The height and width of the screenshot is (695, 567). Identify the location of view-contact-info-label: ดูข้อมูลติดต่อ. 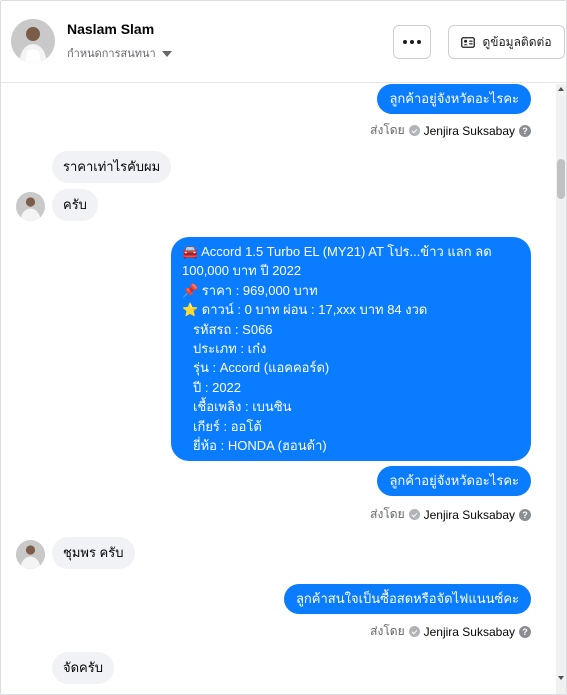
(517, 41).